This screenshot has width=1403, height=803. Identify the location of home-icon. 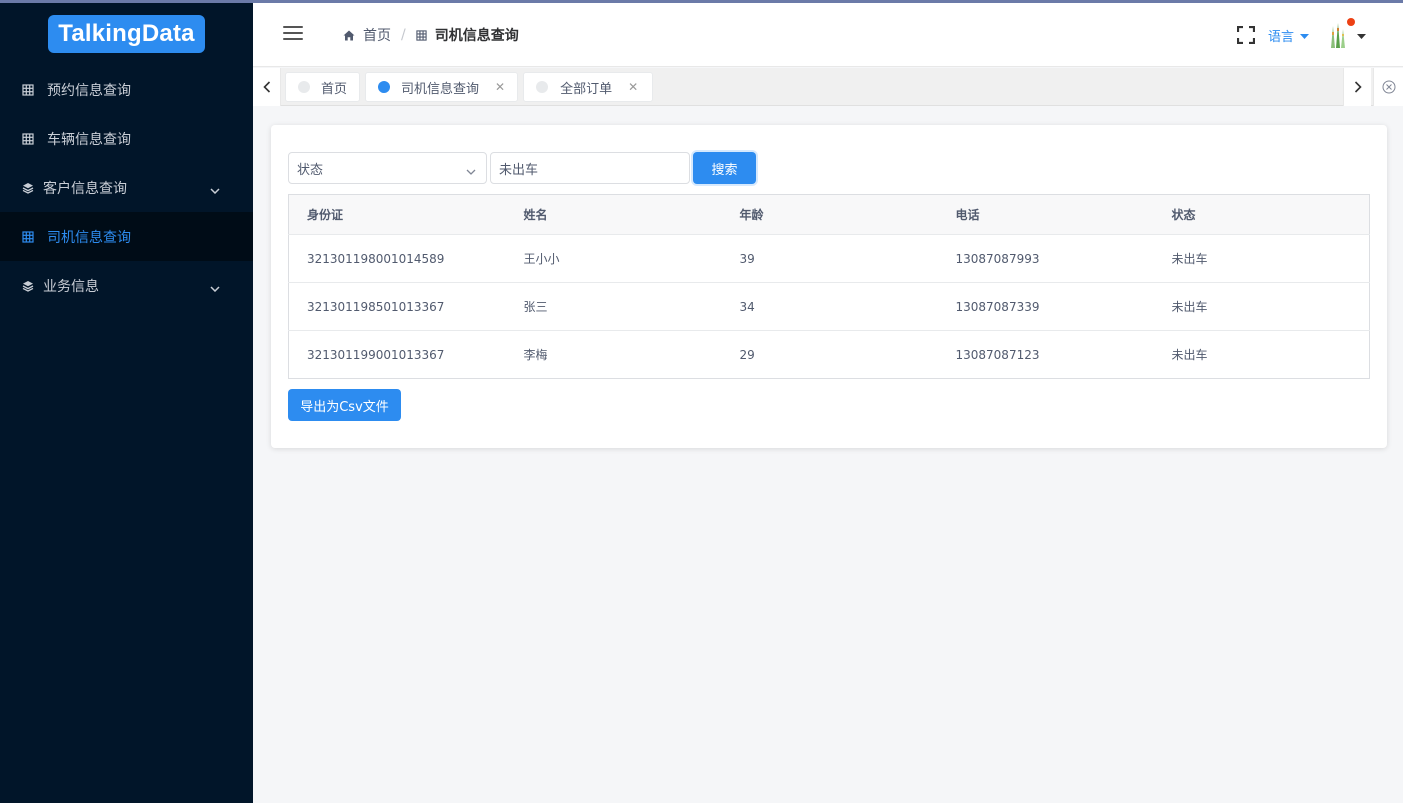
(349, 35).